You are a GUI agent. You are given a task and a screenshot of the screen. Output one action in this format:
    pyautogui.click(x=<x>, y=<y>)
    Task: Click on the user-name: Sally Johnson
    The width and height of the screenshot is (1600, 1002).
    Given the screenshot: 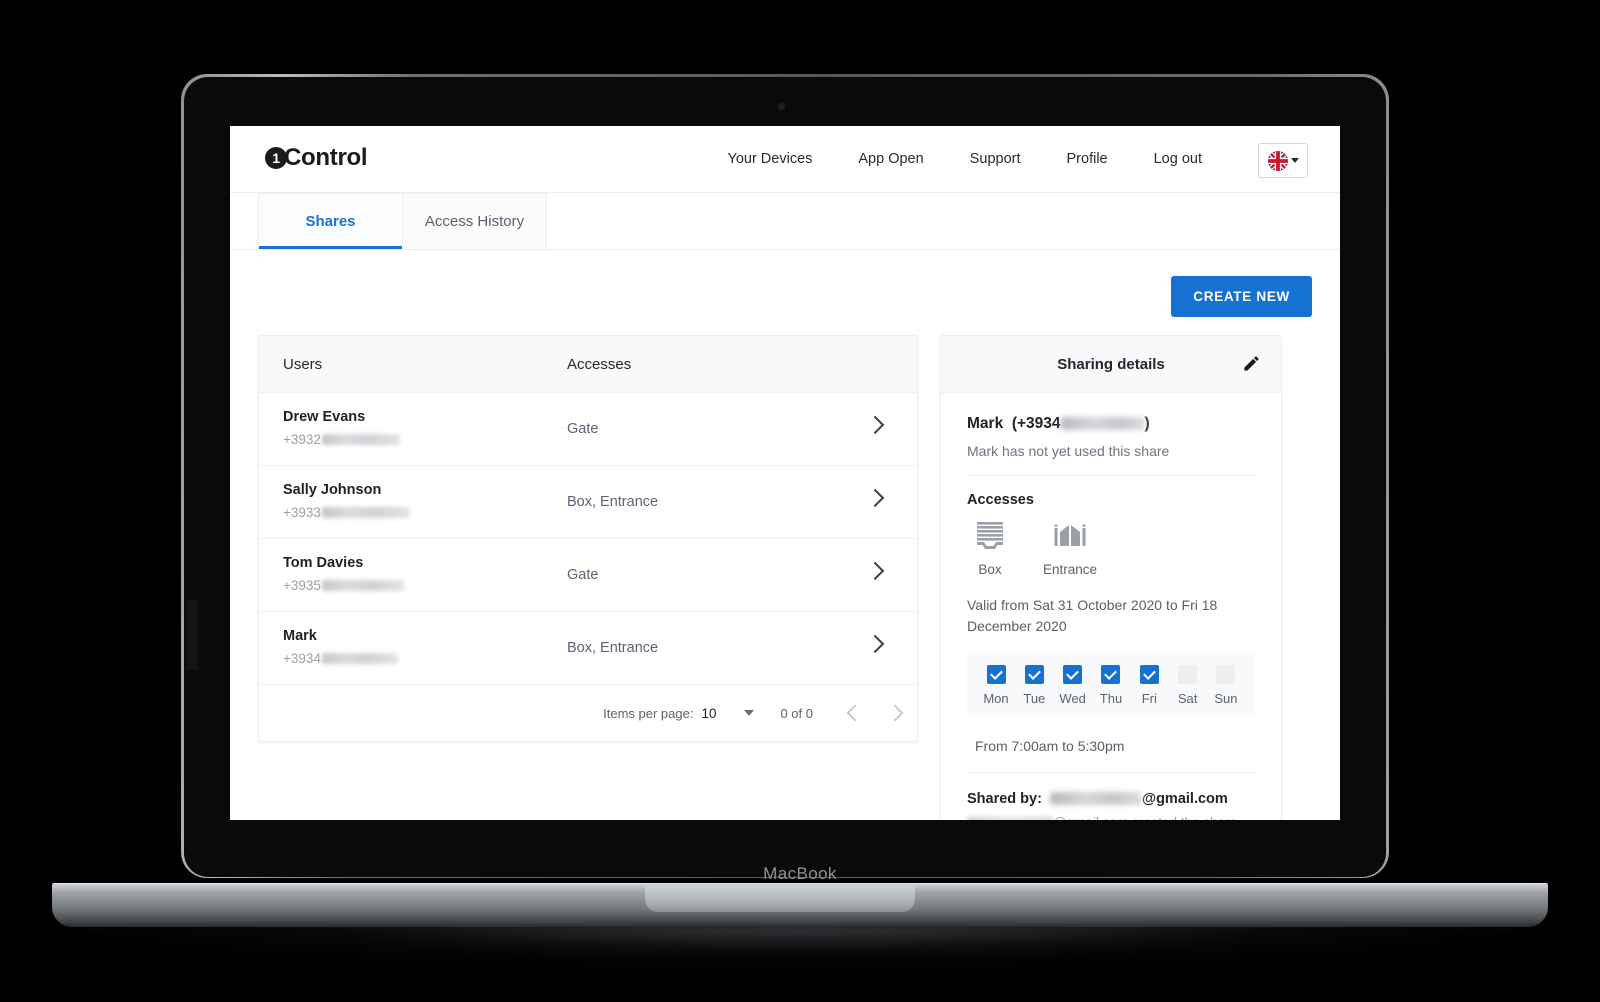 What is the action you would take?
    pyautogui.click(x=332, y=490)
    